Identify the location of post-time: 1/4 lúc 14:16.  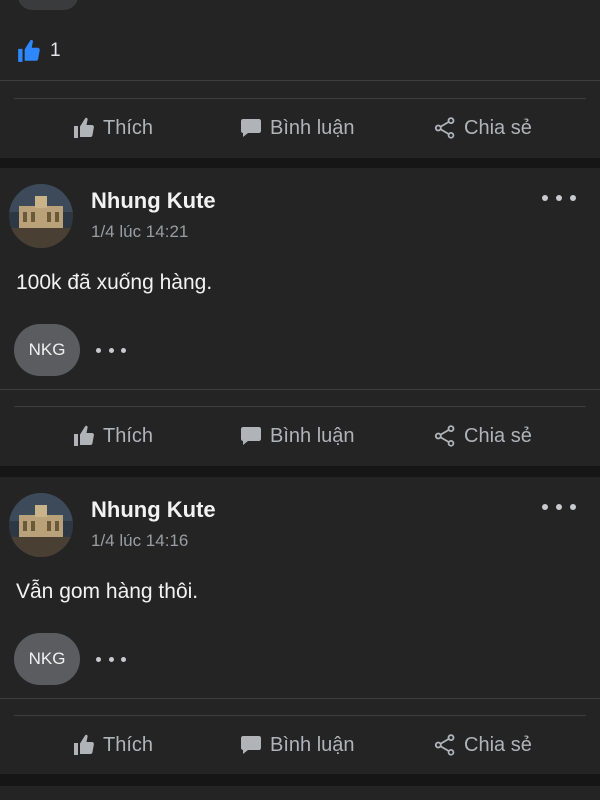
(139, 541).